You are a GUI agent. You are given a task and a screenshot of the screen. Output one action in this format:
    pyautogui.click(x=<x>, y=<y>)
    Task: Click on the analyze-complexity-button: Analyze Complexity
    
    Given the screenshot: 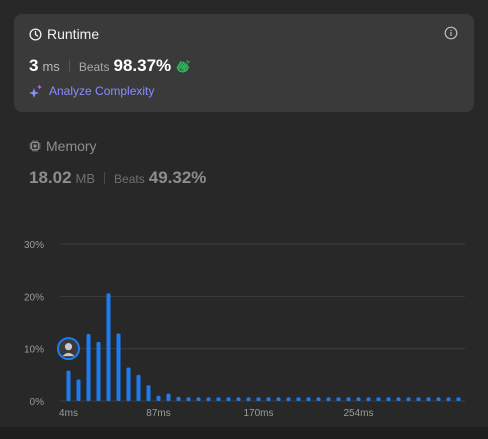 What is the action you would take?
    pyautogui.click(x=91, y=91)
    